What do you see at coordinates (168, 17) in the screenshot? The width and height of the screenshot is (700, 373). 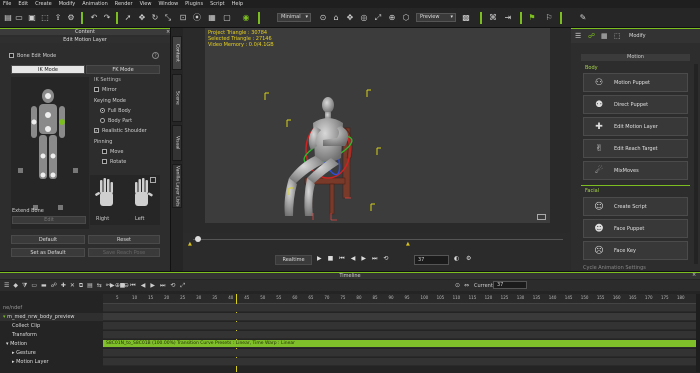 I see `scale-icon: ⤡` at bounding box center [168, 17].